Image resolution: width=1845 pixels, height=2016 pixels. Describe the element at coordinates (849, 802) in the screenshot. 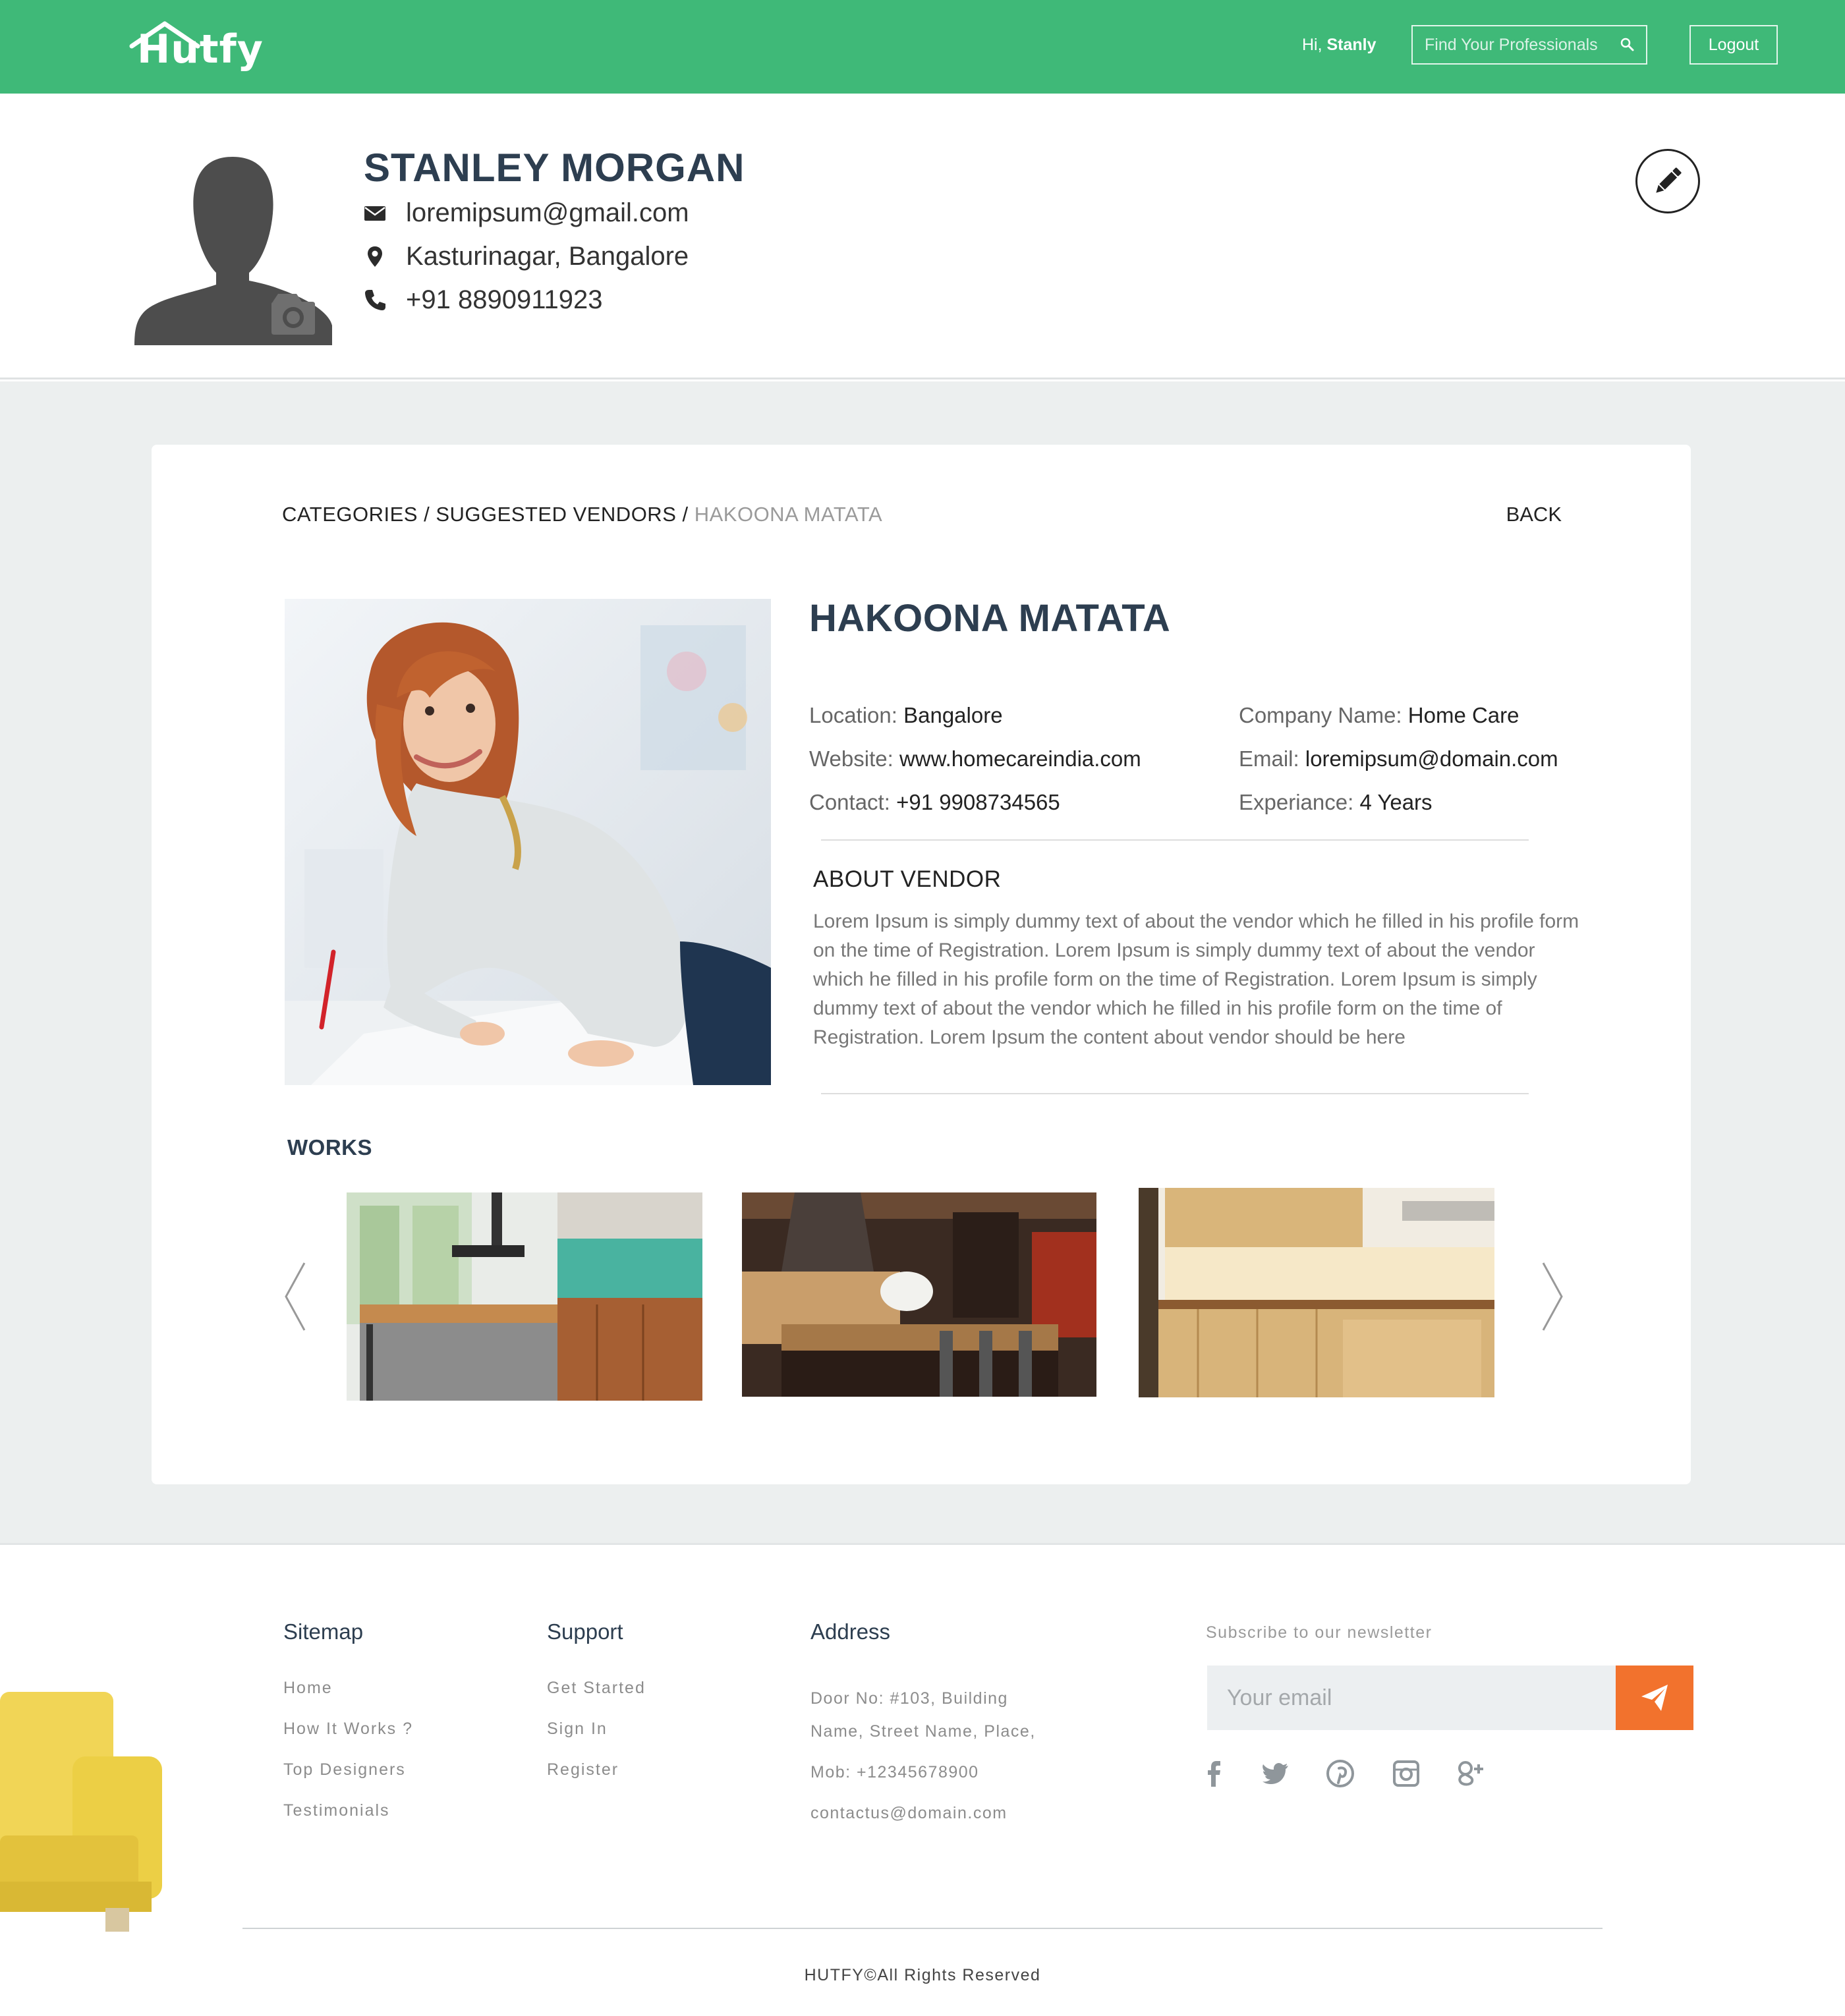

I see `vendor-contact-label: Contact:` at that location.